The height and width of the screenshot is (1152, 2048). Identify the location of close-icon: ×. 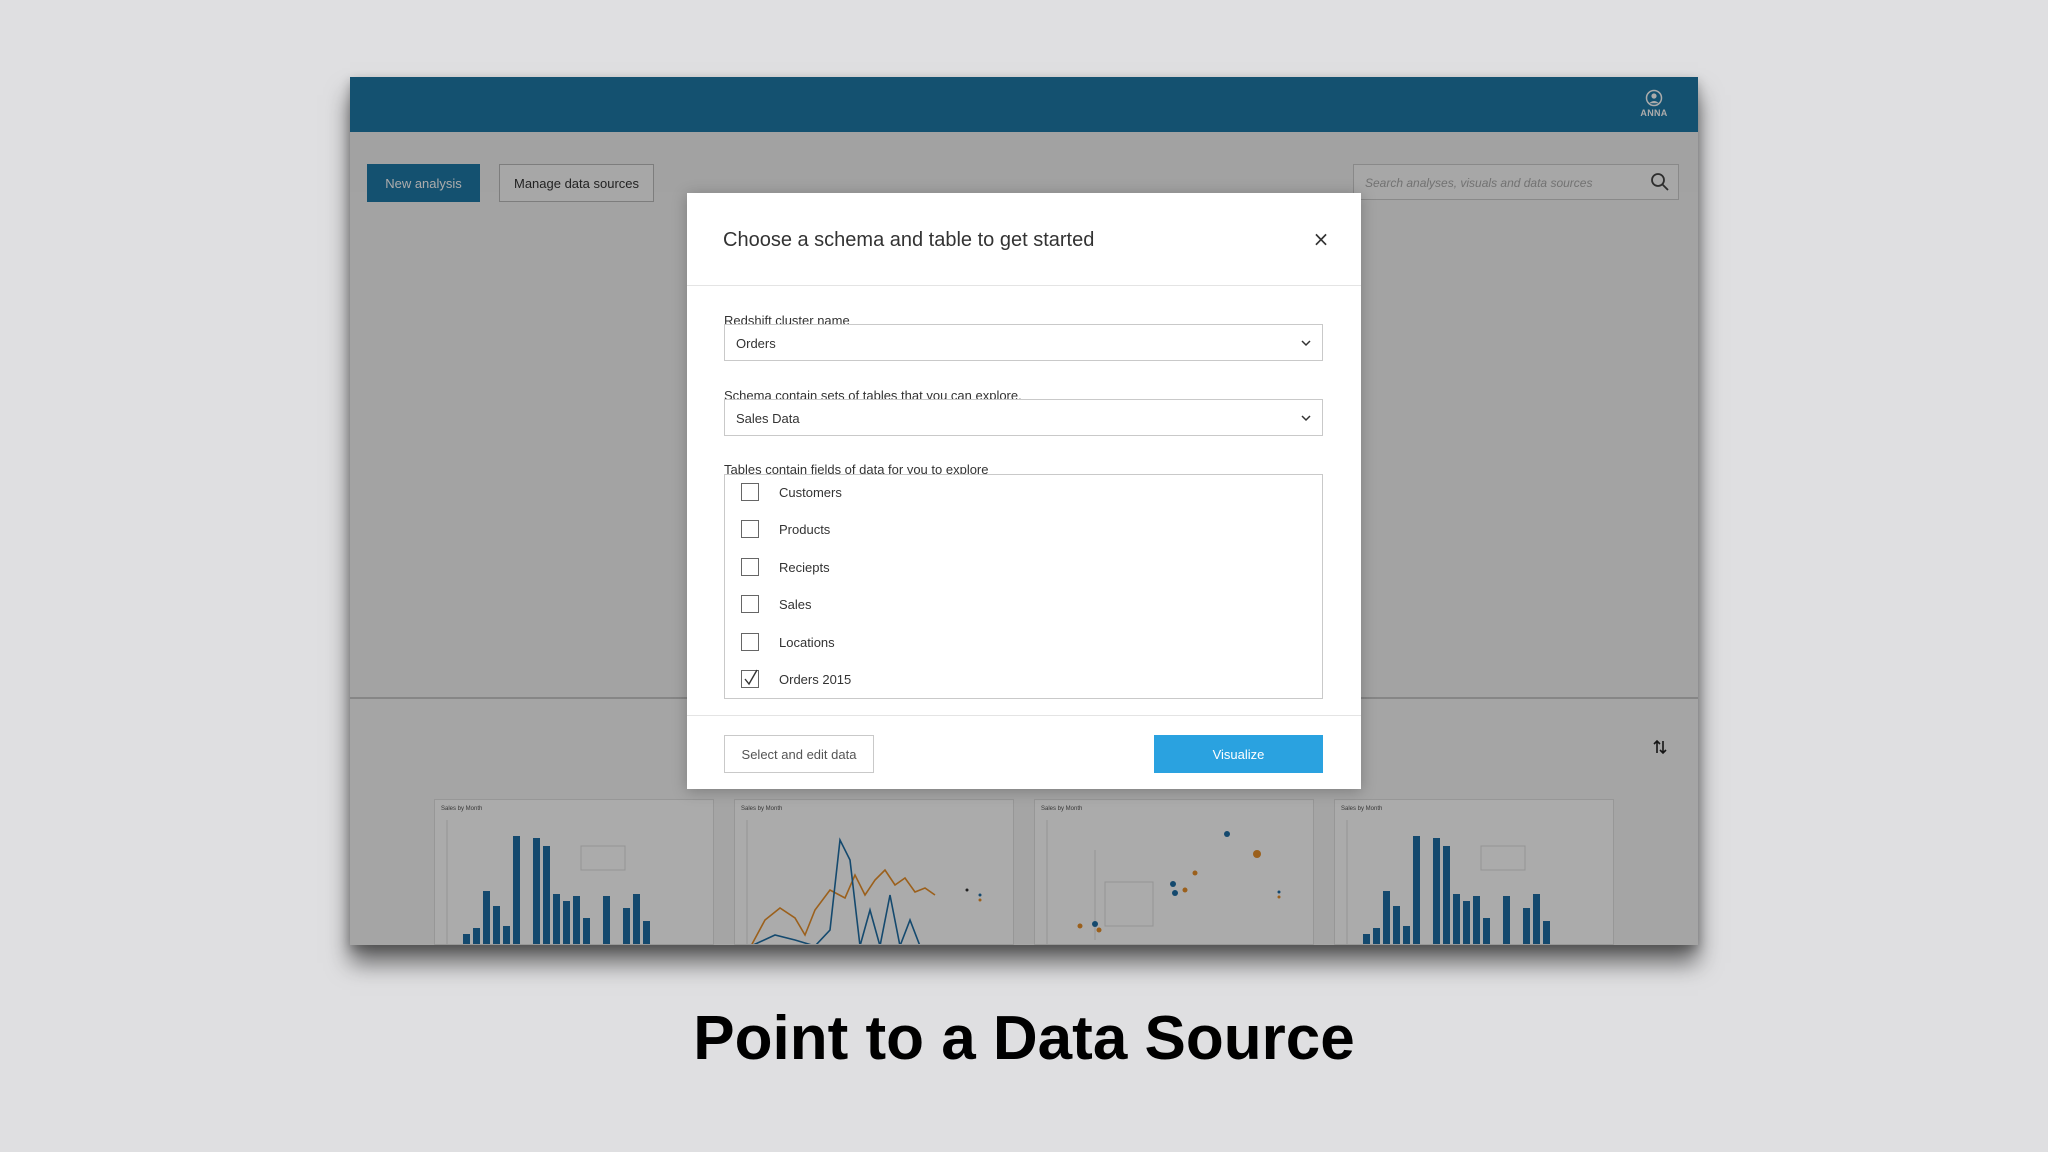
(1321, 239).